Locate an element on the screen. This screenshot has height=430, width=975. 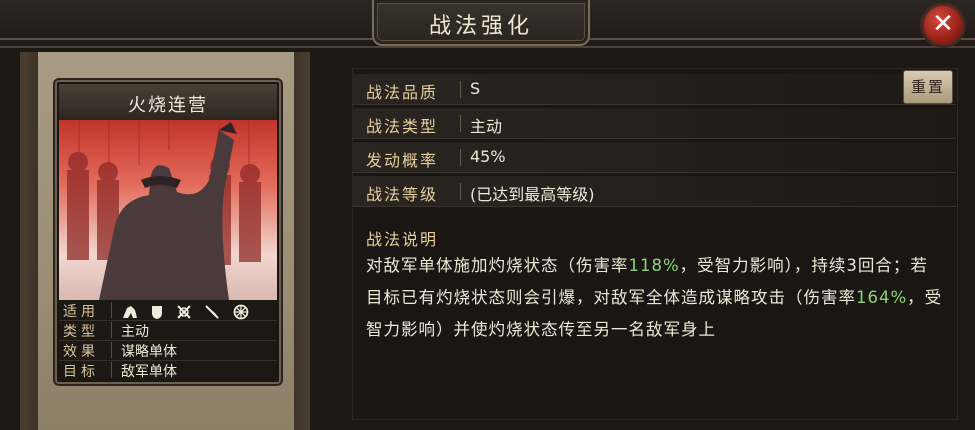
stat-row-applicable: 适用 is located at coordinates (168, 310).